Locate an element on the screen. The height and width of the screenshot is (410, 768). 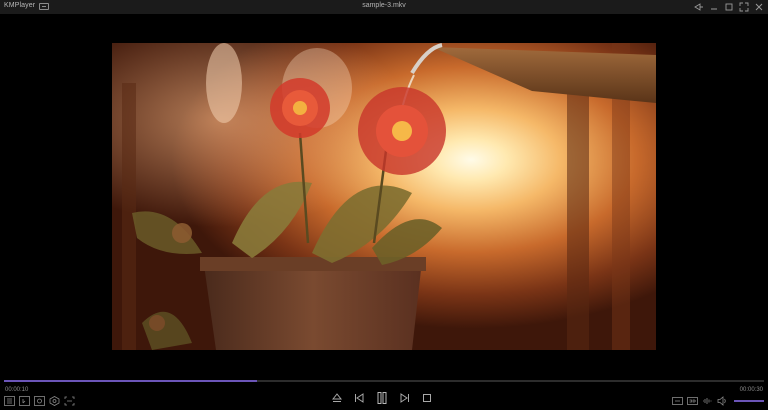
maximize-icon is located at coordinates (729, 7).